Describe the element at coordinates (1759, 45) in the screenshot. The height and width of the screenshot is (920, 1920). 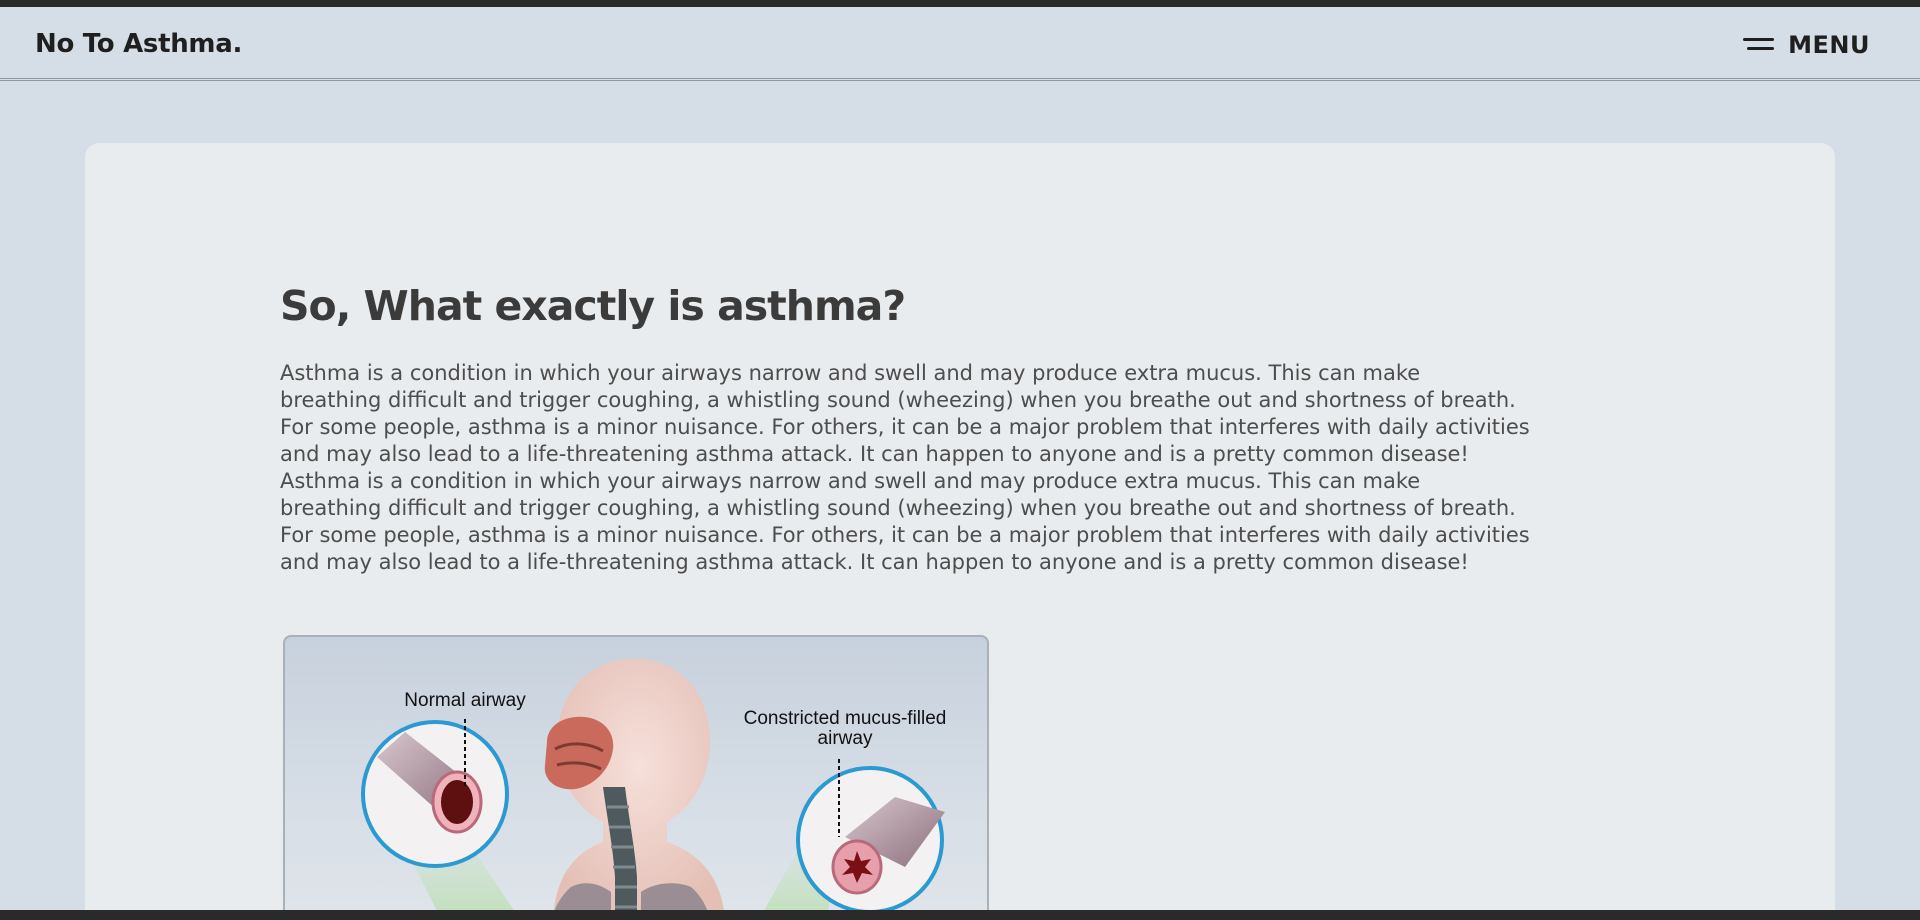
I see `hamburger-menu-icon` at that location.